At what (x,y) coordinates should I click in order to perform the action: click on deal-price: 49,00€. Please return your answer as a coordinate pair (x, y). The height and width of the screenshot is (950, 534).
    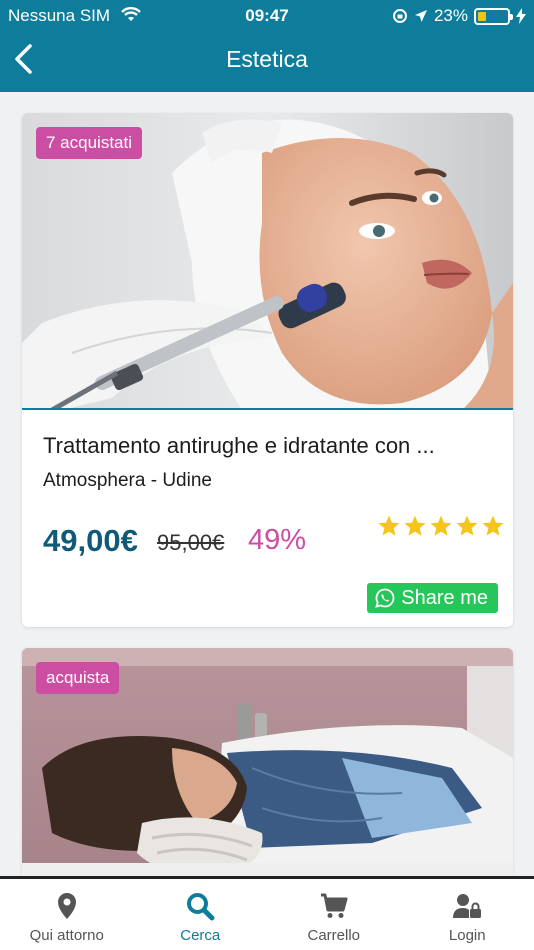
    Looking at the image, I should click on (90, 540).